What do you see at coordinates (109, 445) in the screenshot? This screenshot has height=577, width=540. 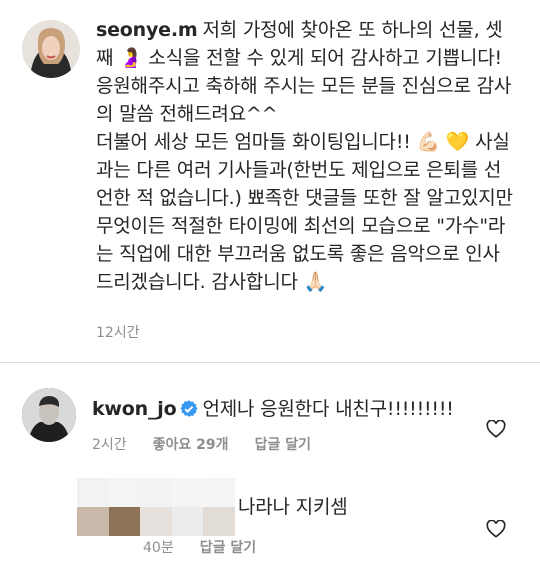 I see `comment-timestamp: 2시간` at bounding box center [109, 445].